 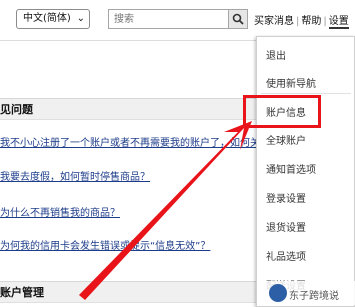 I want to click on menu-divider, so click(x=306, y=93).